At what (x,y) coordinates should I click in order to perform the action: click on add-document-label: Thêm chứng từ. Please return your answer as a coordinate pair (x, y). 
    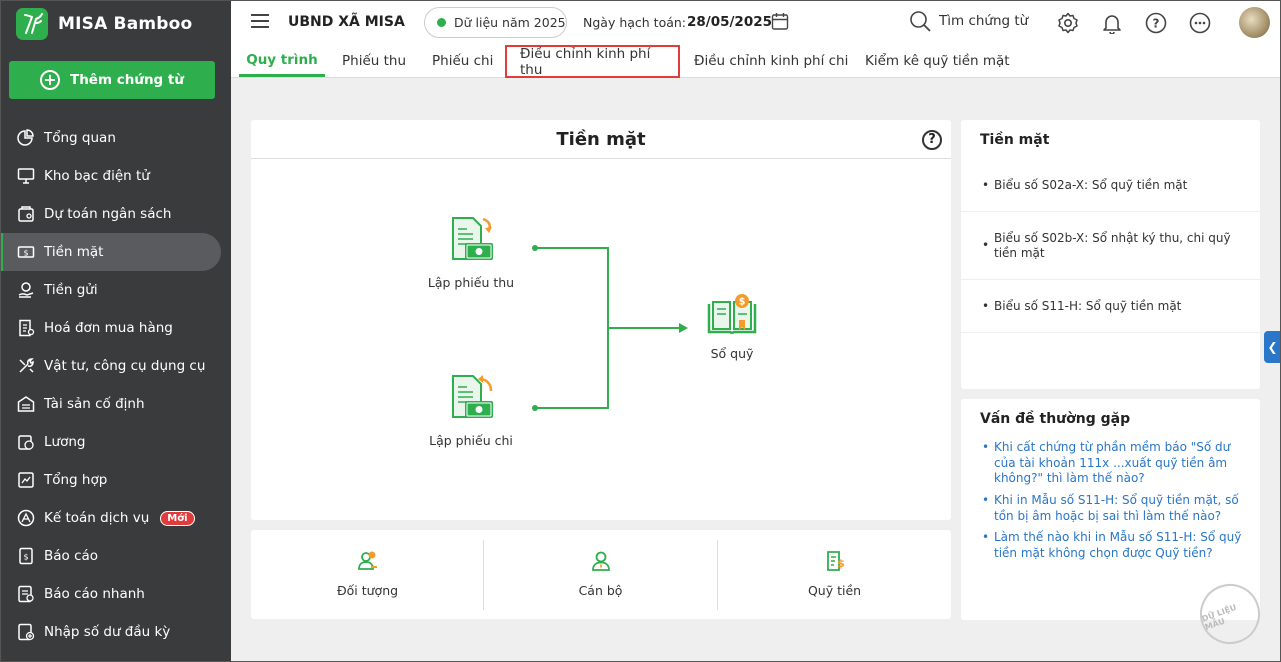
    Looking at the image, I should click on (126, 80).